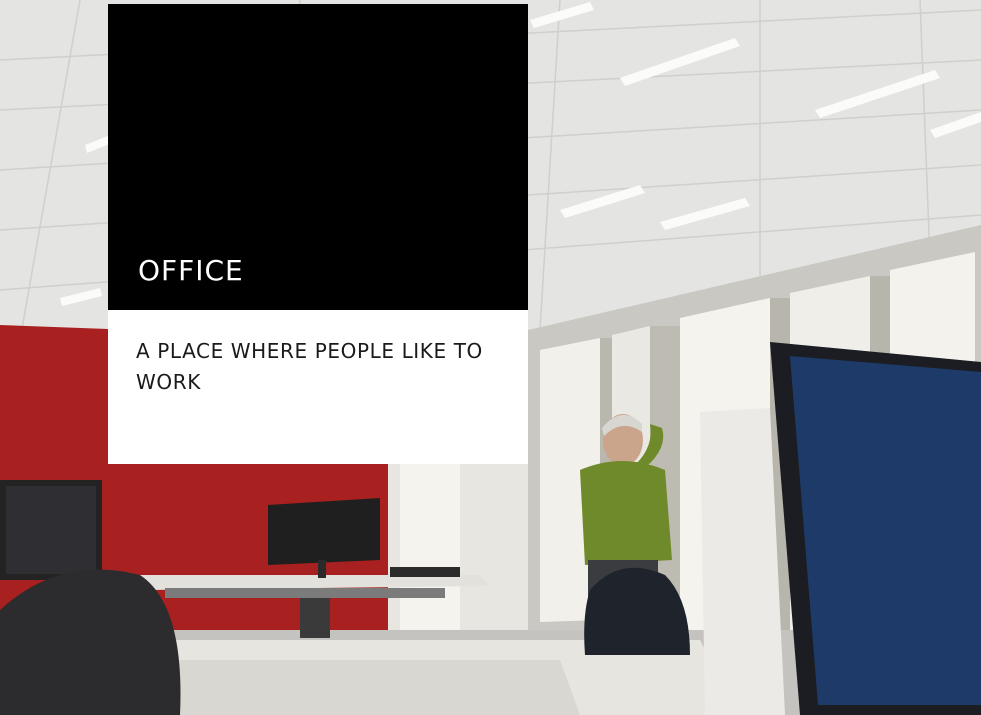 Image resolution: width=981 pixels, height=715 pixels. I want to click on center-monitor, so click(324, 531).